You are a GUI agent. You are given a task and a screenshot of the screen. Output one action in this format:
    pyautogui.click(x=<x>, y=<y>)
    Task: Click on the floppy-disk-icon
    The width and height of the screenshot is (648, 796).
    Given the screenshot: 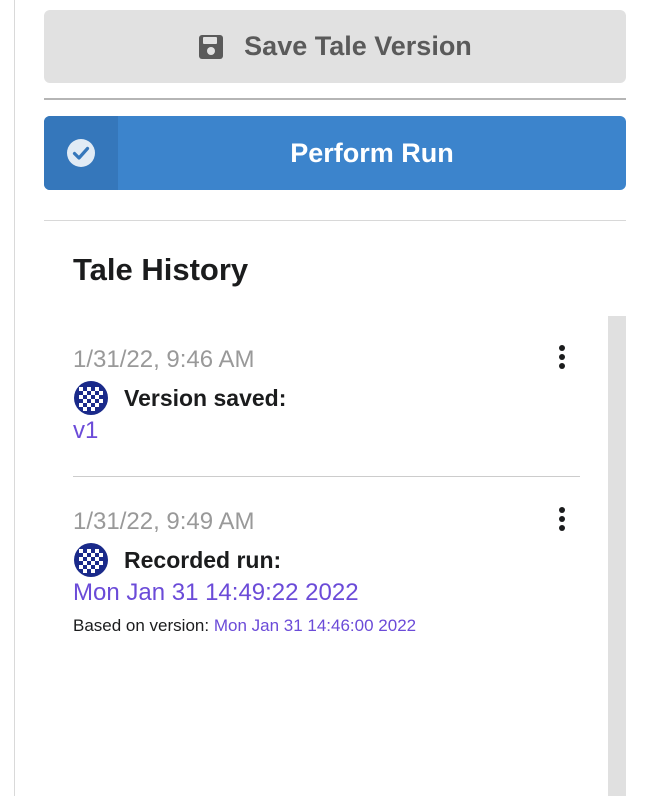 What is the action you would take?
    pyautogui.click(x=211, y=47)
    